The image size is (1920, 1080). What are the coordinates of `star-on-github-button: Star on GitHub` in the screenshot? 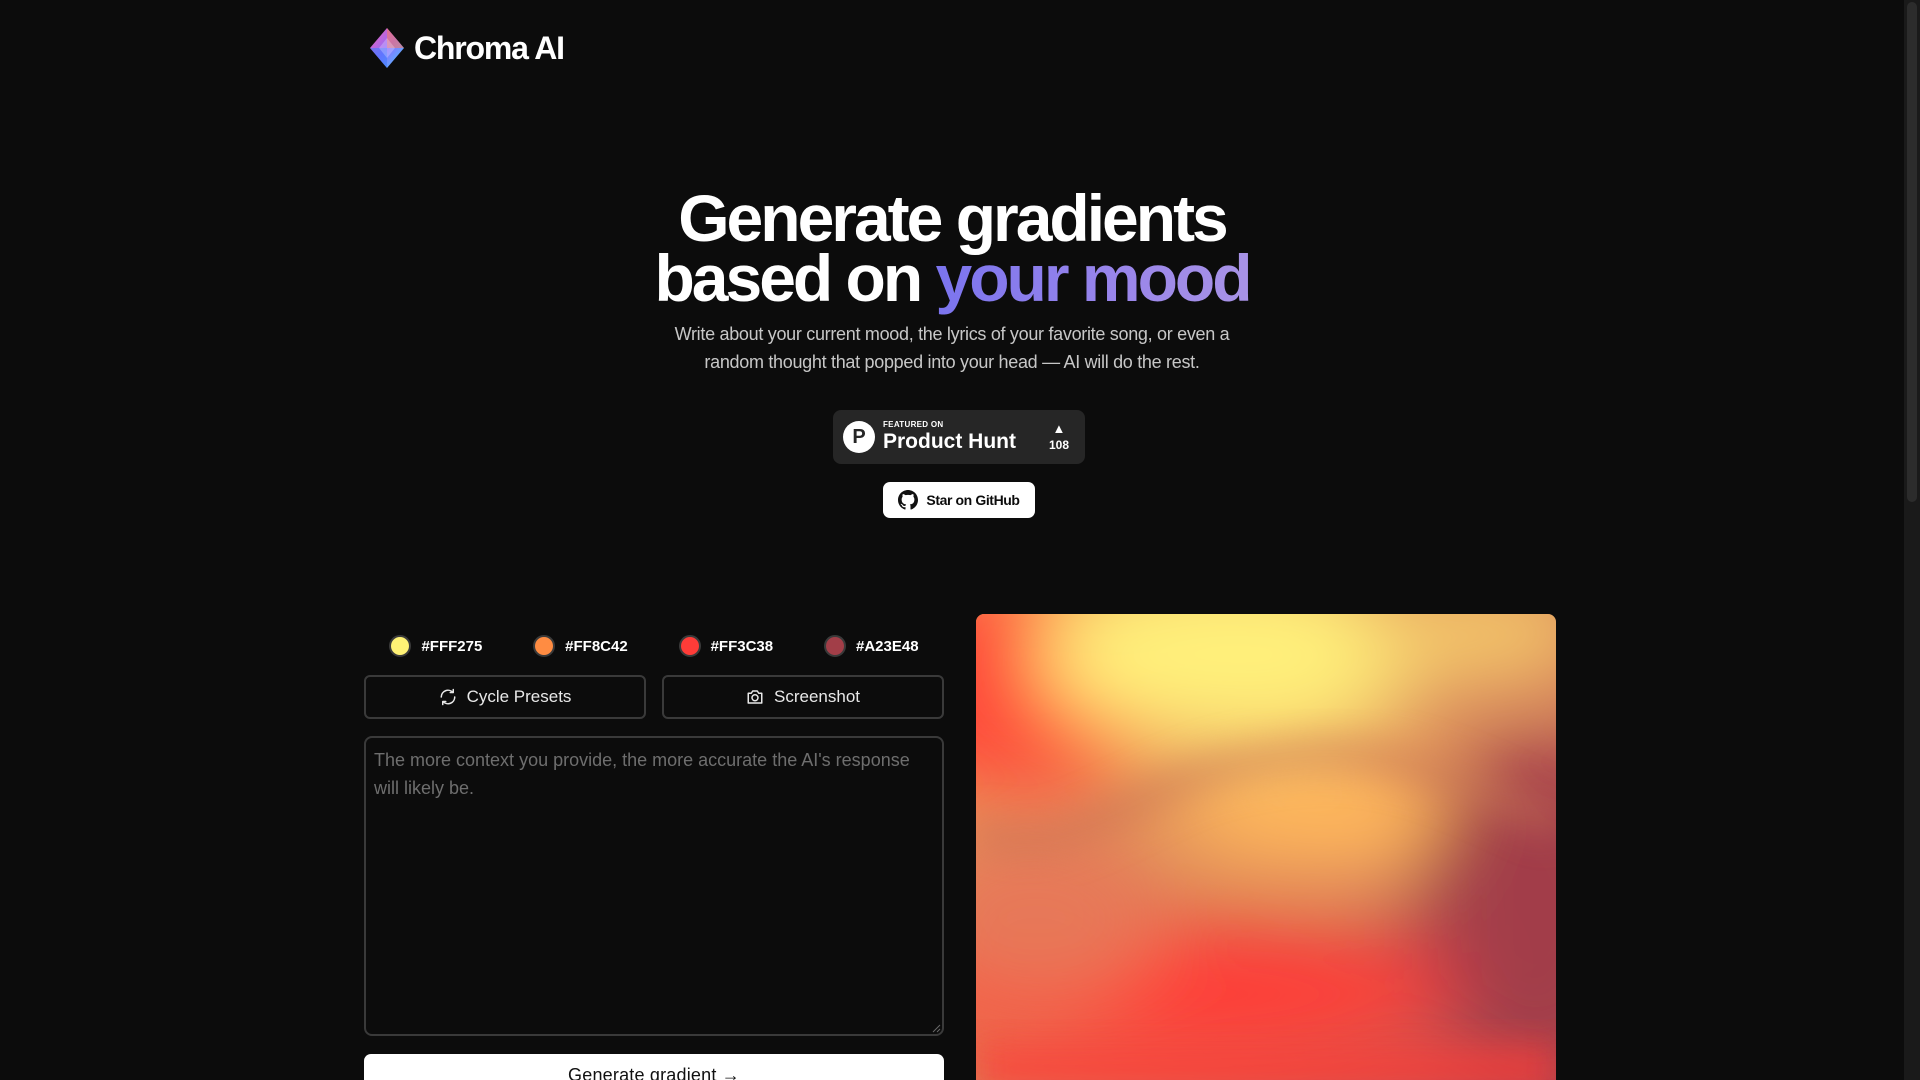 It's located at (959, 500).